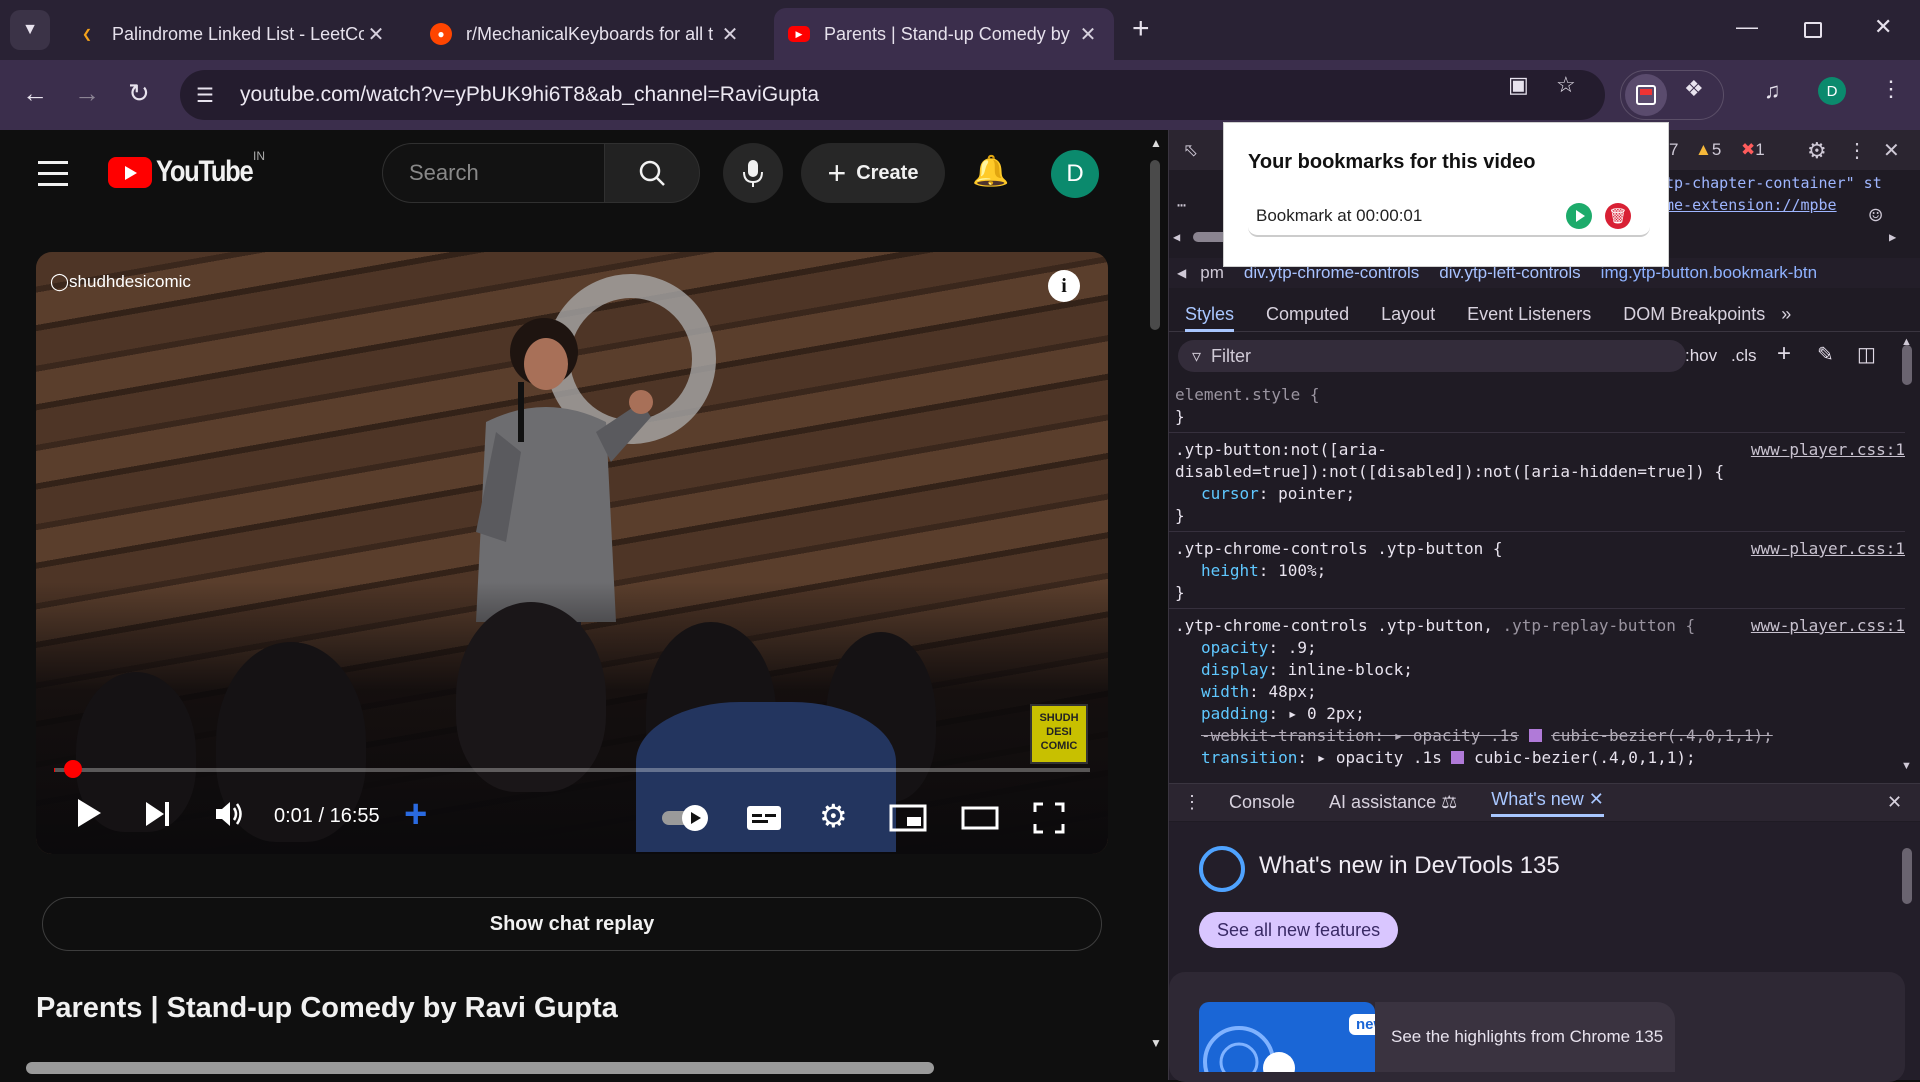  What do you see at coordinates (1287, 1037) in the screenshot?
I see `highlights-thumbnail: new` at bounding box center [1287, 1037].